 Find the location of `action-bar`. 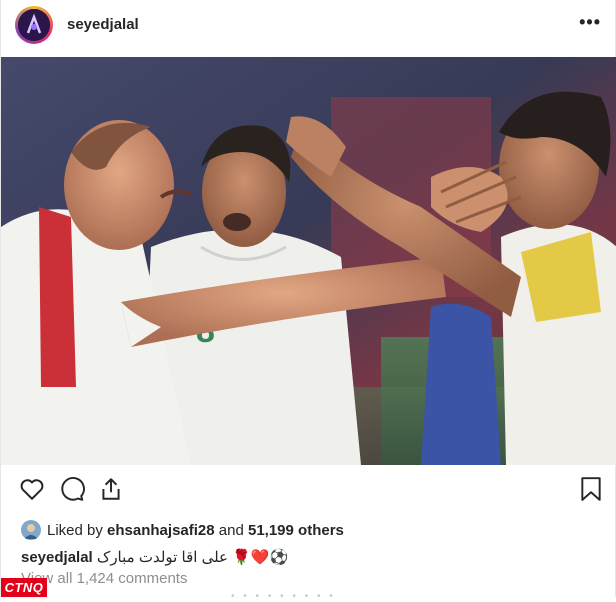

action-bar is located at coordinates (308, 496).